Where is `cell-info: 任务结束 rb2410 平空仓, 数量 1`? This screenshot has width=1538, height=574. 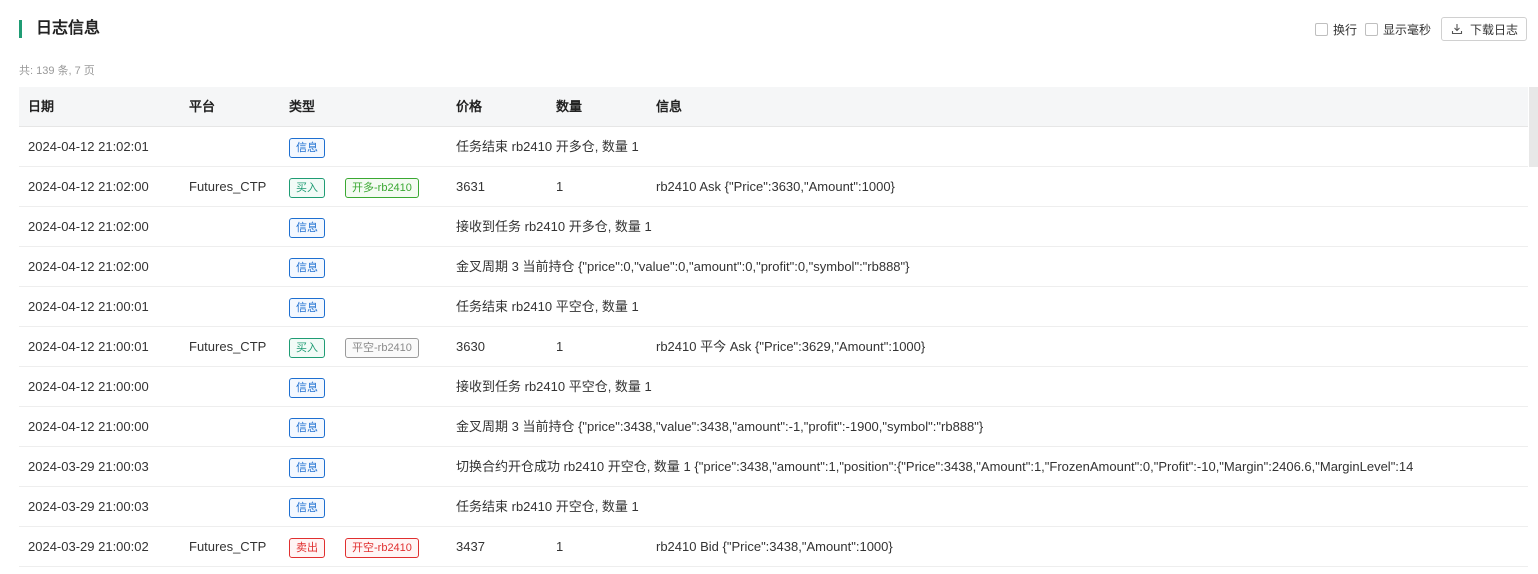
cell-info: 任务结束 rb2410 平空仓, 数量 1 is located at coordinates (547, 306).